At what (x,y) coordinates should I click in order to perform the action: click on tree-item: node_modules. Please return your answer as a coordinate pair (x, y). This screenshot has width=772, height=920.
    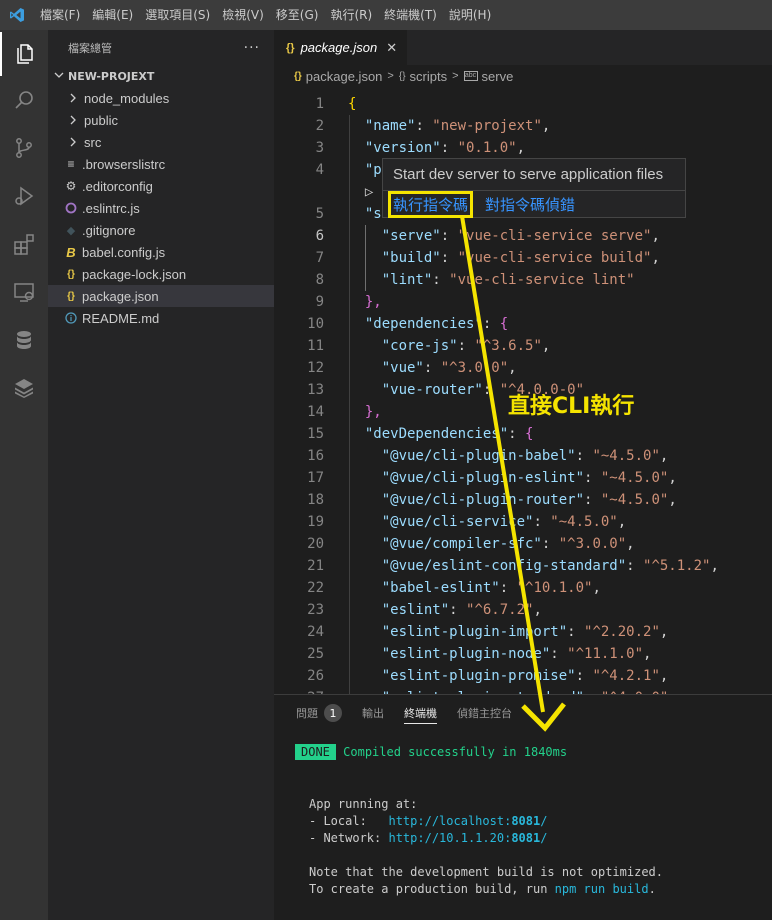
    Looking at the image, I should click on (161, 98).